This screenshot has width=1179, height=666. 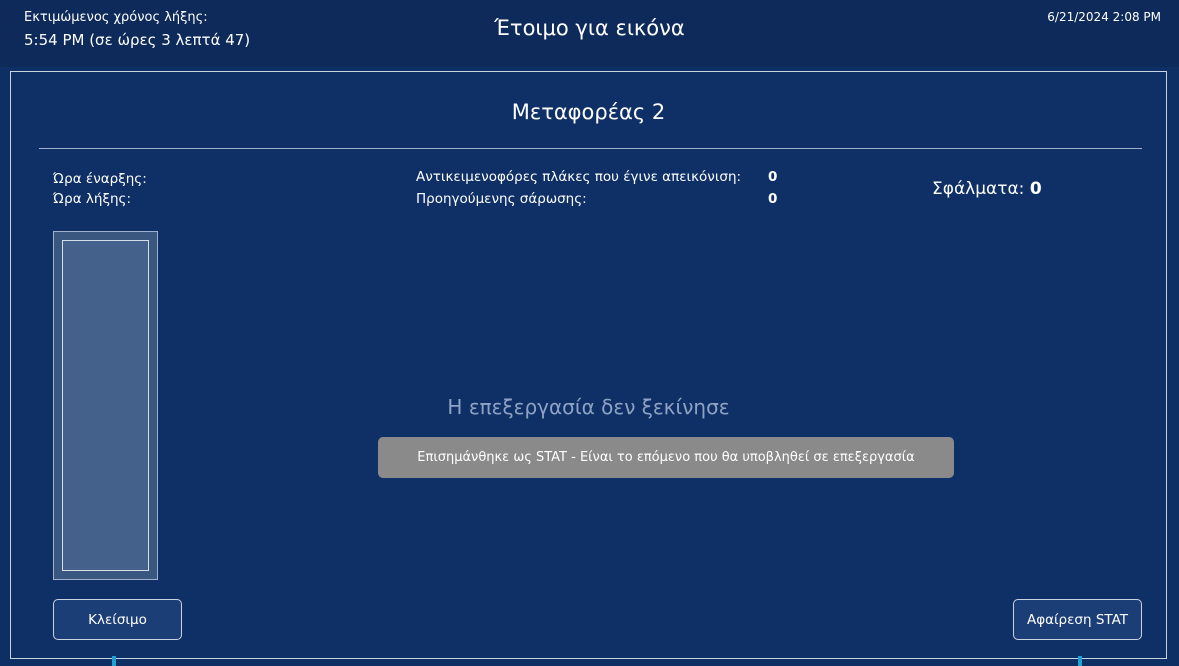 I want to click on start-time-label: Ώρα έναρξης:, so click(x=100, y=179).